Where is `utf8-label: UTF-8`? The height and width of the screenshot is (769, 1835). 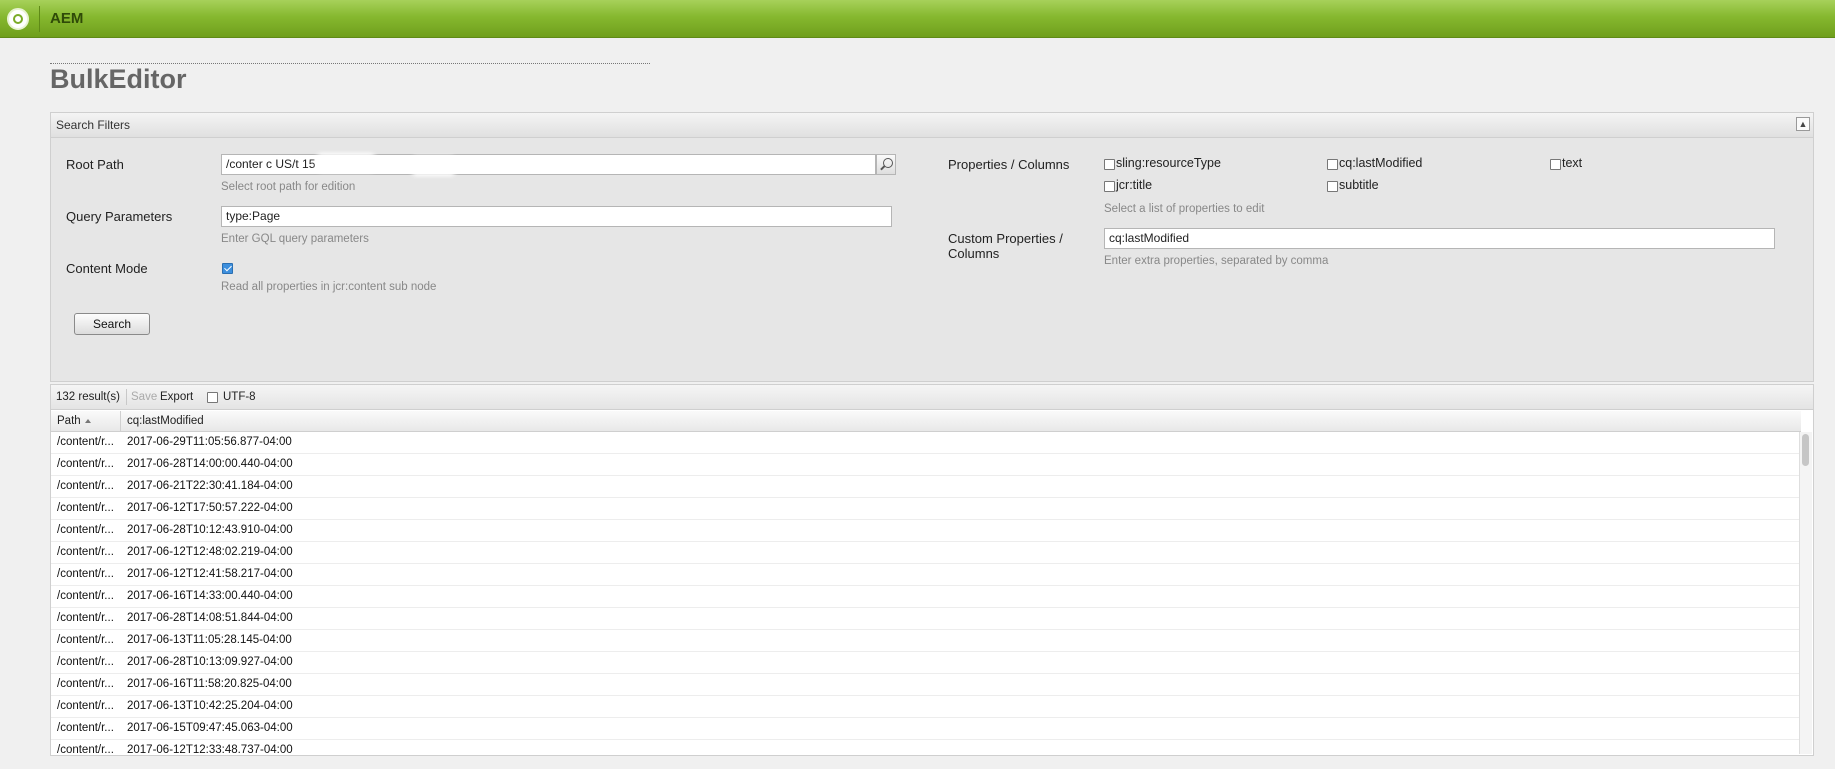
utf8-label: UTF-8 is located at coordinates (239, 397).